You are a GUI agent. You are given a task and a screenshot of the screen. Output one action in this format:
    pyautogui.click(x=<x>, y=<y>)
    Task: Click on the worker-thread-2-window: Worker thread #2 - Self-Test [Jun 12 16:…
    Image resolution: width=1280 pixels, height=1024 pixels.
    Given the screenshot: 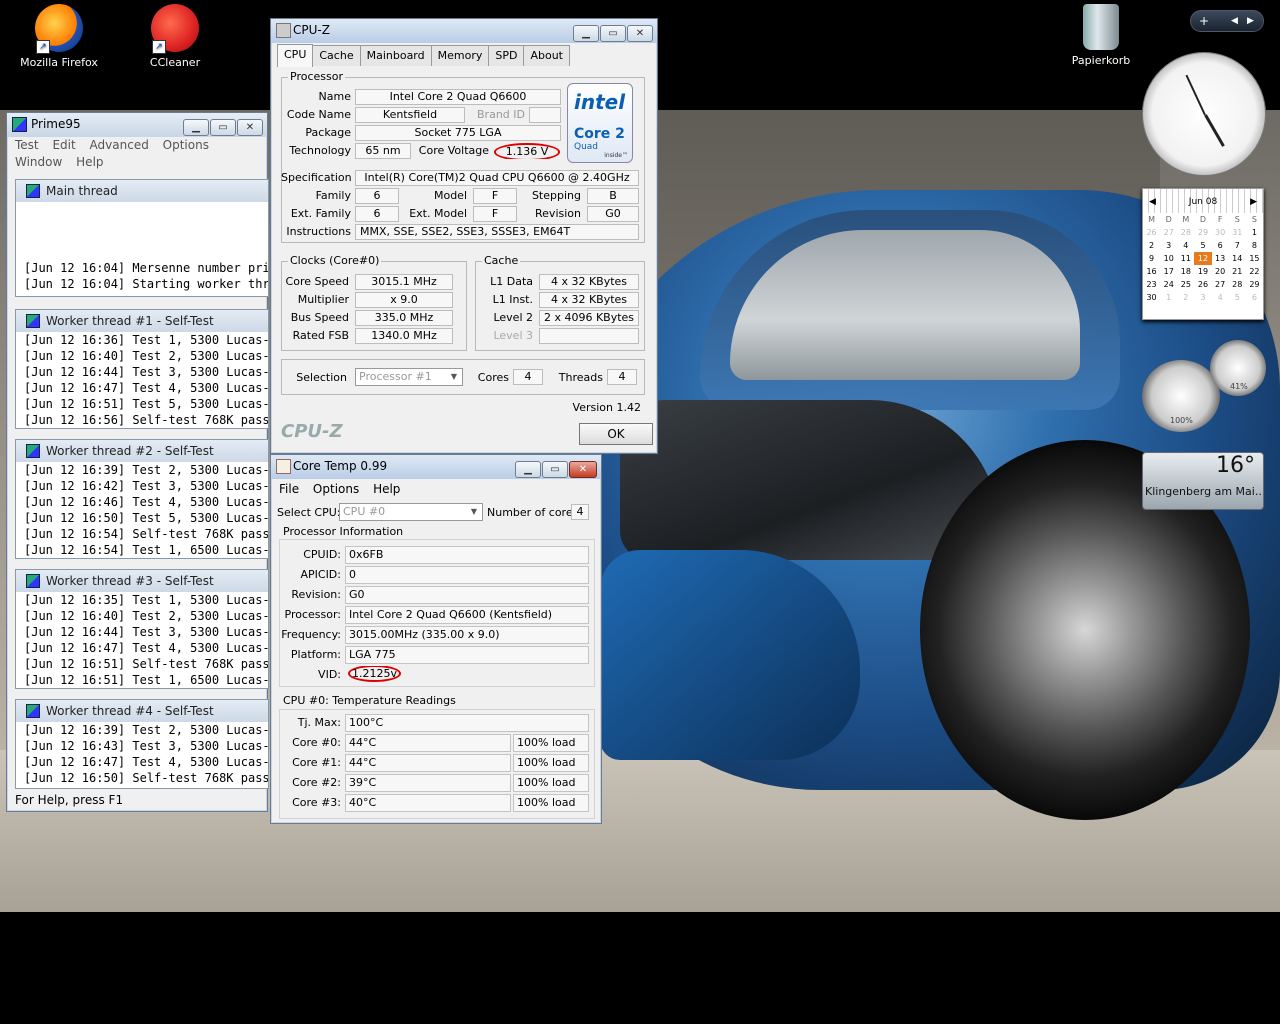 What is the action you would take?
    pyautogui.click(x=142, y=499)
    